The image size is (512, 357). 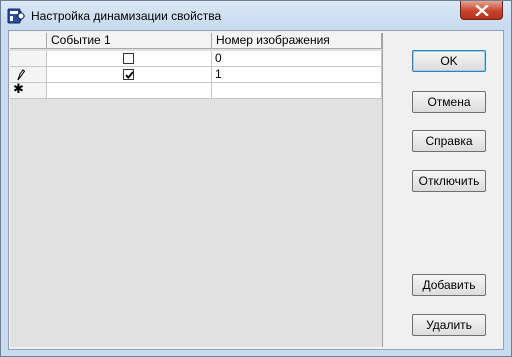 What do you see at coordinates (256, 15) in the screenshot?
I see `title-bar: Настройка динамизации свойства` at bounding box center [256, 15].